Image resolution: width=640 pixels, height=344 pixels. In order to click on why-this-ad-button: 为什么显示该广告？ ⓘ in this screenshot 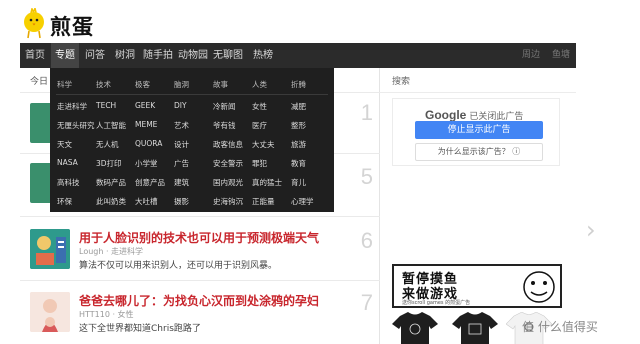, I will do `click(479, 152)`.